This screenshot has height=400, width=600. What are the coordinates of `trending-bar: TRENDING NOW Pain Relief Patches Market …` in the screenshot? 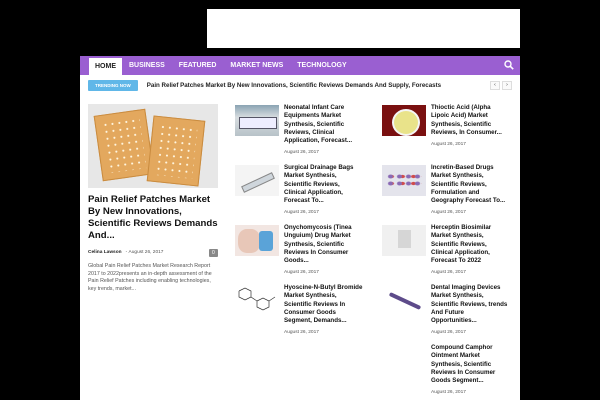 It's located at (300, 85).